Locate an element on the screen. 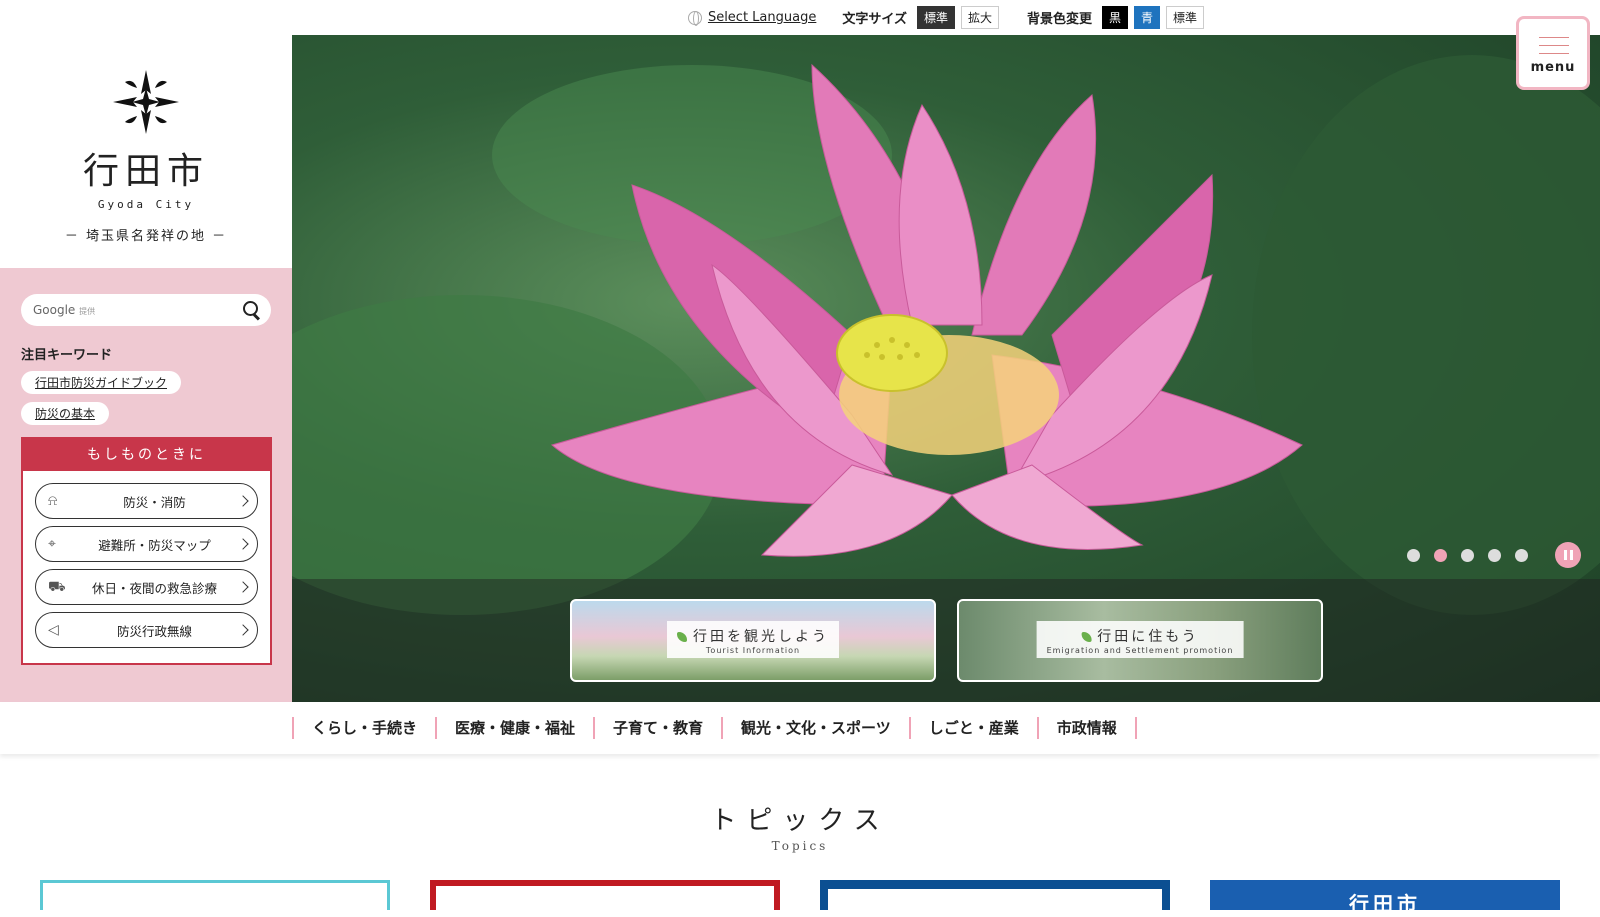 The width and height of the screenshot is (1600, 917). topics-title: トピックス is located at coordinates (800, 821).